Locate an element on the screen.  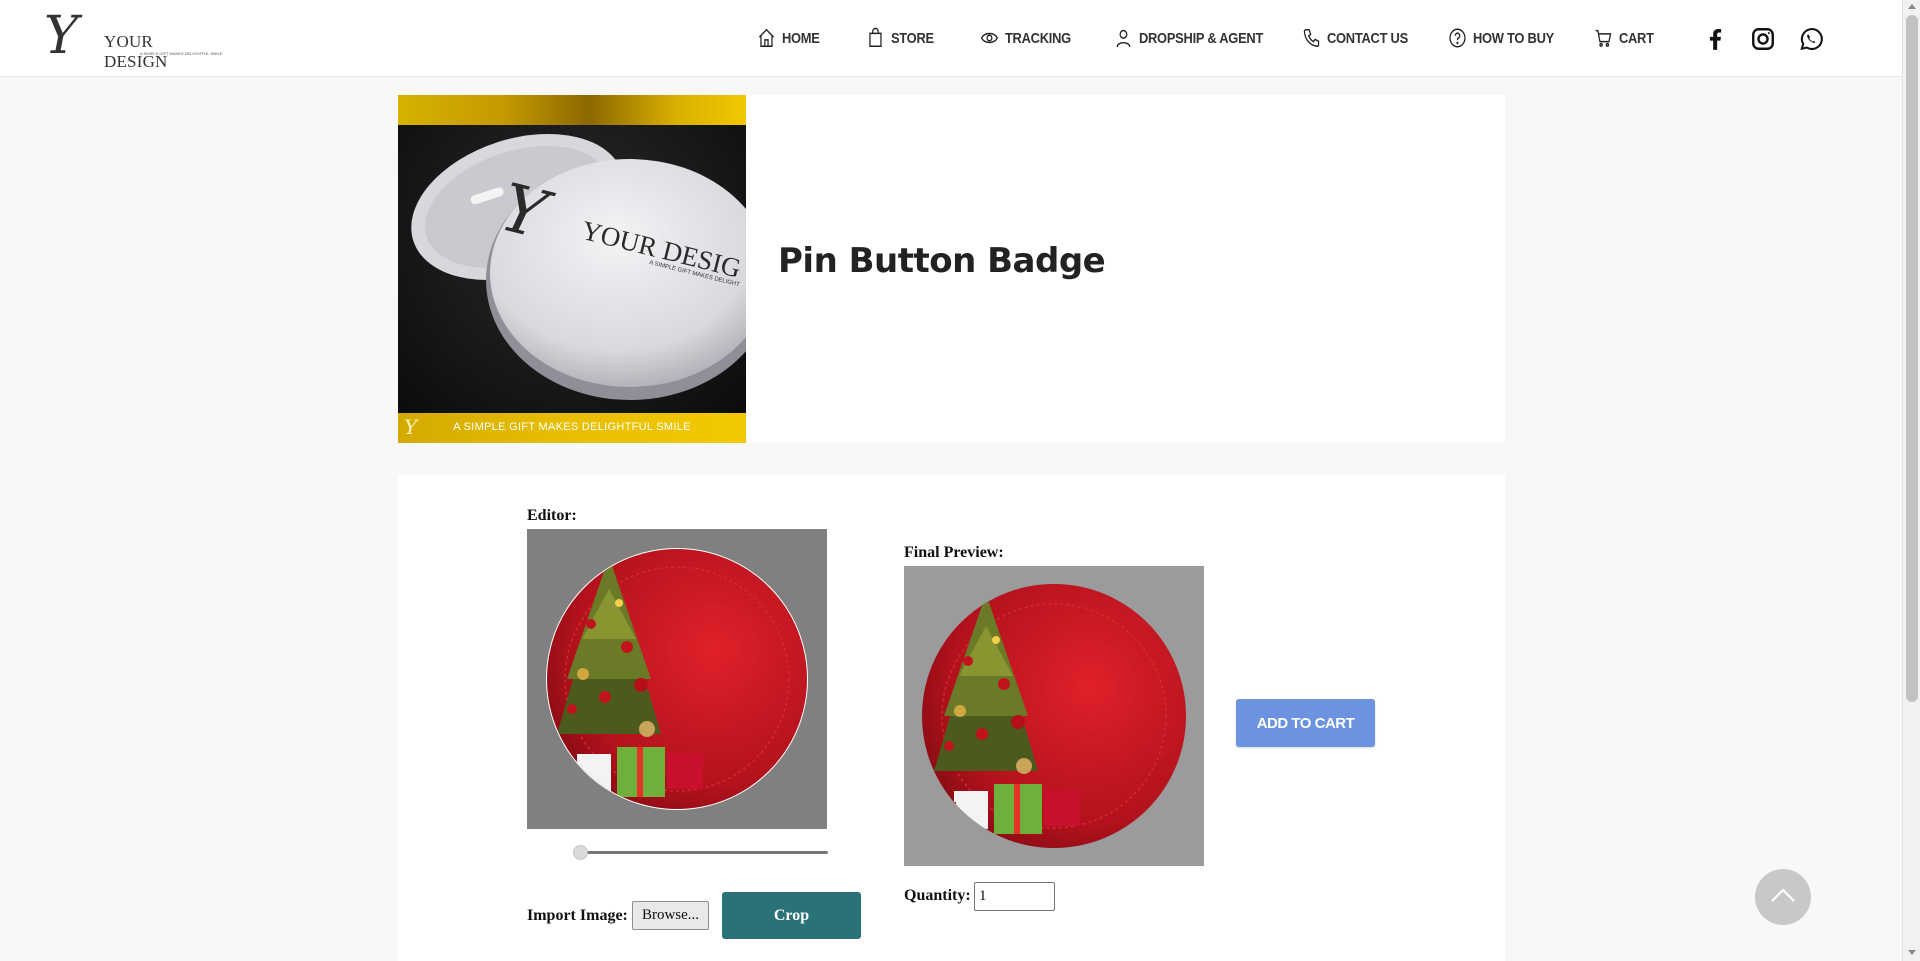
final-preview-label: Final Preview: is located at coordinates (954, 552).